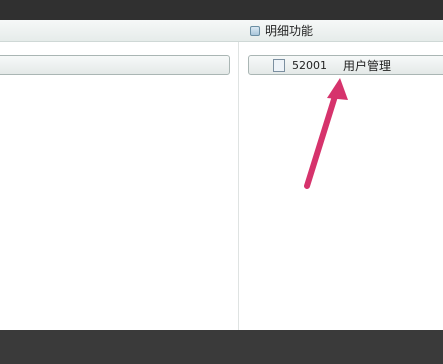 This screenshot has width=443, height=364. Describe the element at coordinates (337, 89) in the screenshot. I see `annotation-arrow-head` at that location.